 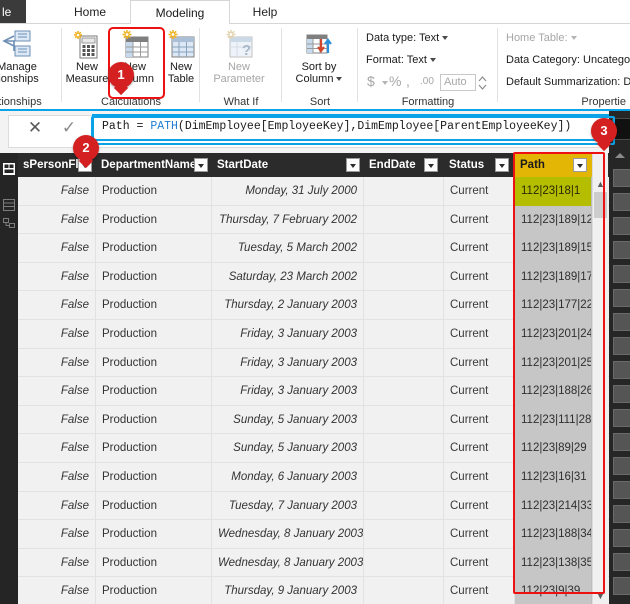 What do you see at coordinates (9, 205) in the screenshot?
I see `data-view-icon` at bounding box center [9, 205].